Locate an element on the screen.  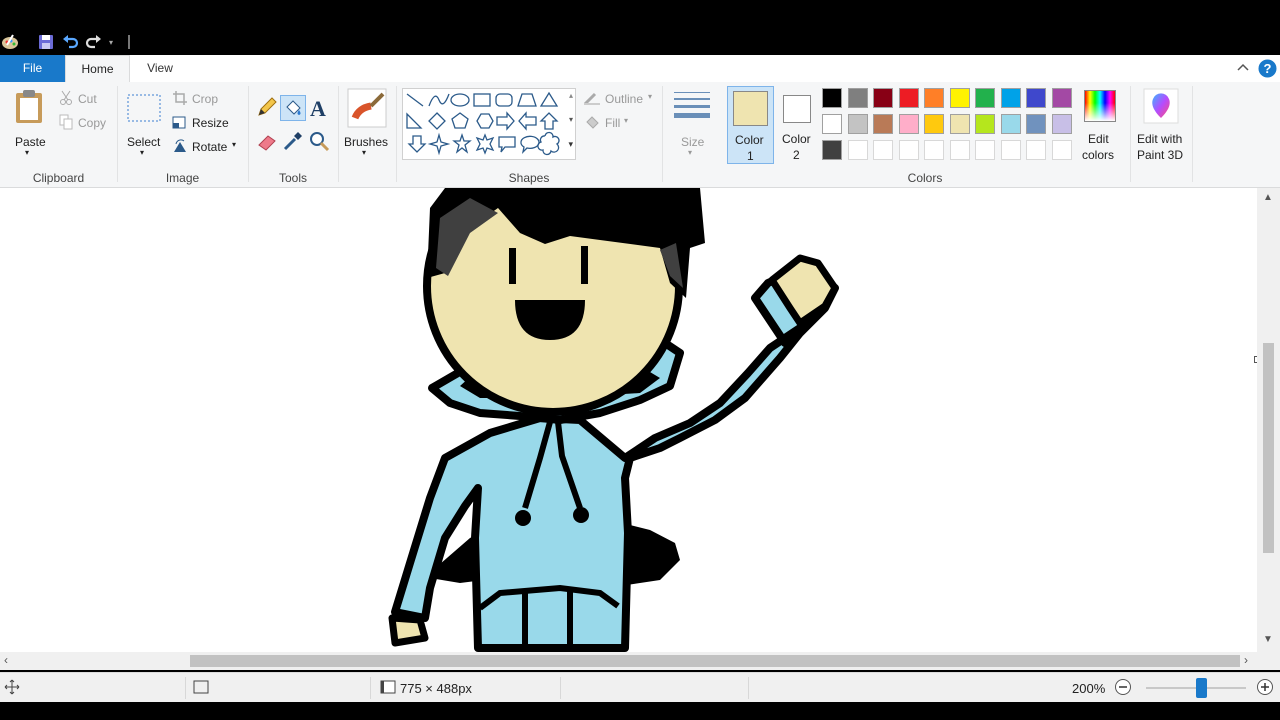
zoom-slider-thumb is located at coordinates (1201, 688).